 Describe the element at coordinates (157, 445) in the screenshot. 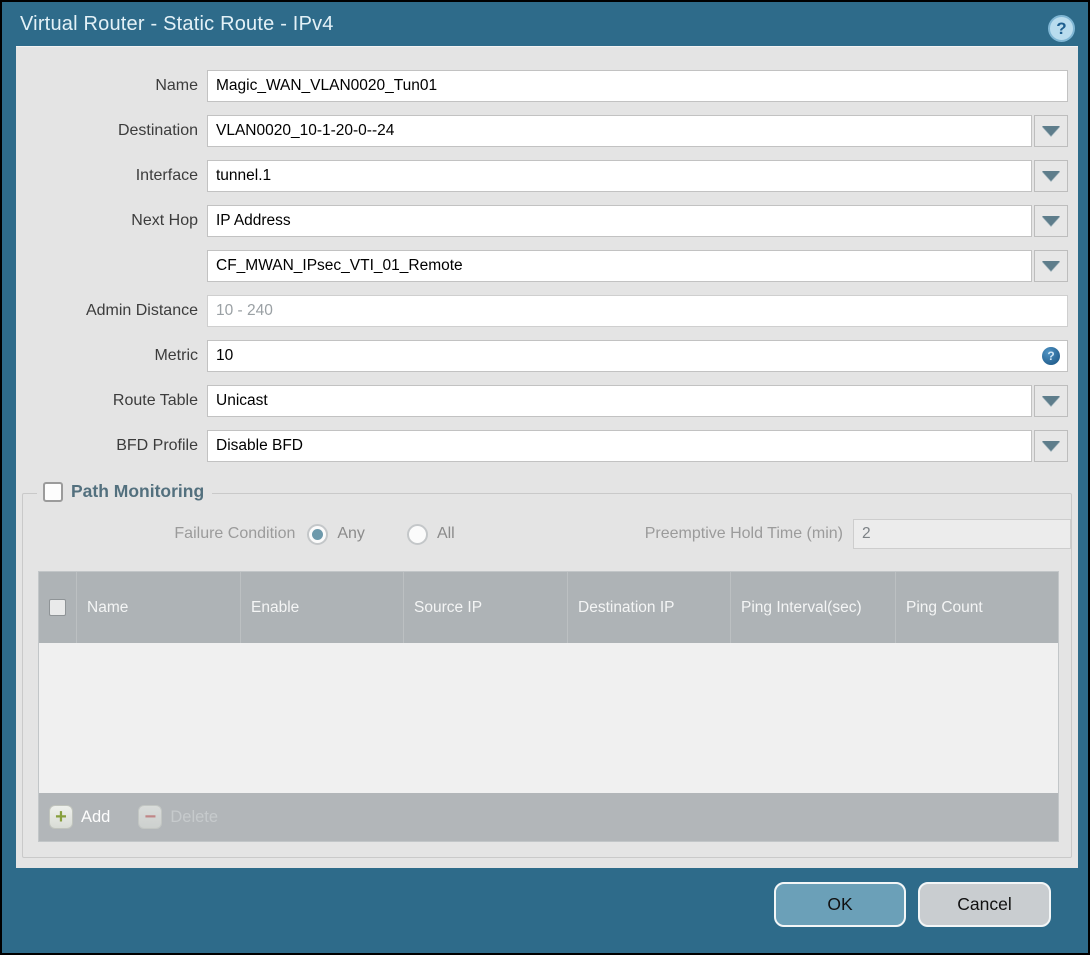

I see `bfd-profile-label: BFD Profile` at that location.